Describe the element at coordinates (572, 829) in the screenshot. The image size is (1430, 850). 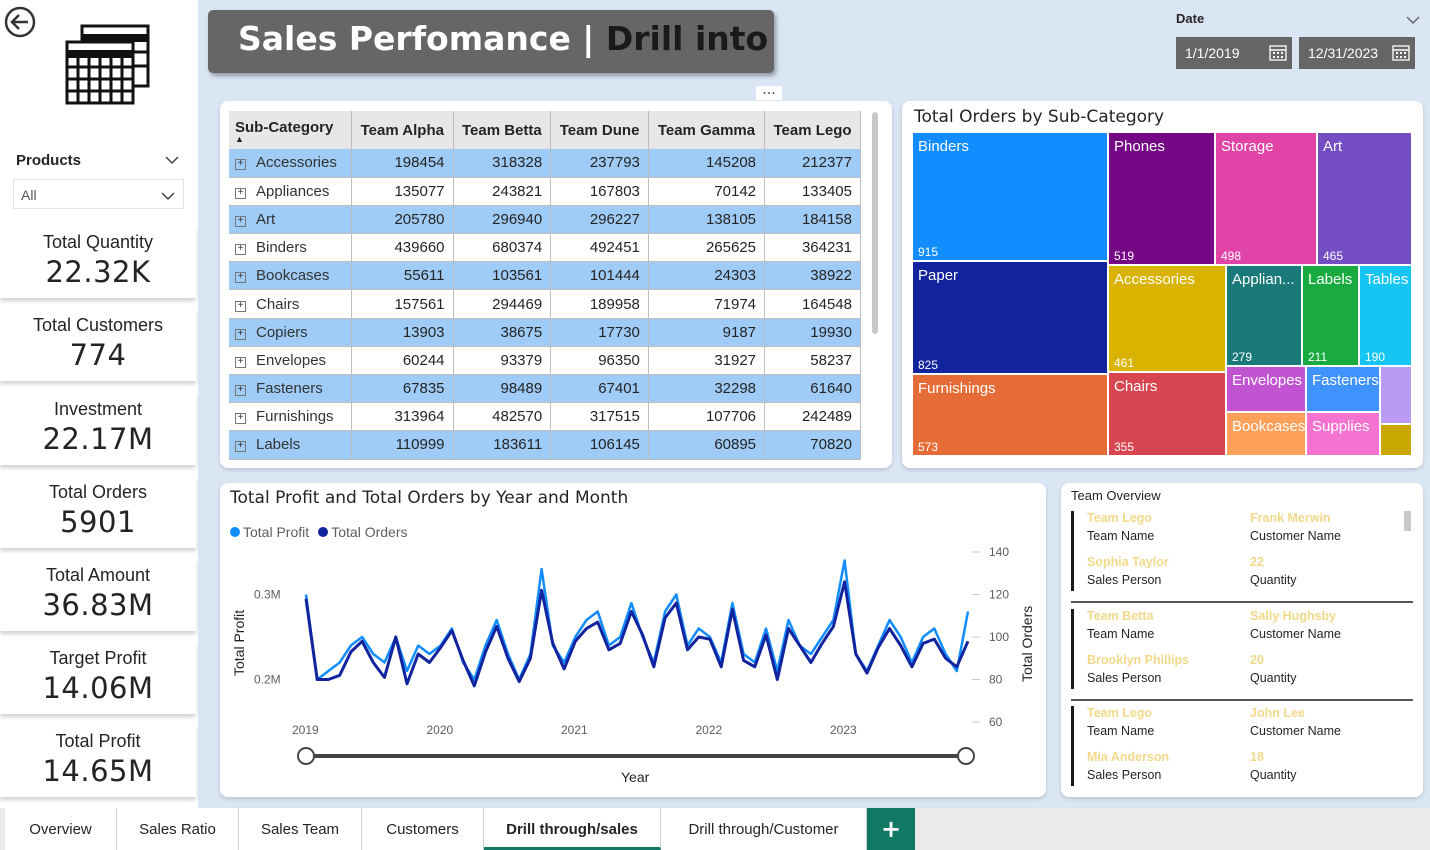
I see `tab-drill-through-sales: Drill through/sales` at that location.